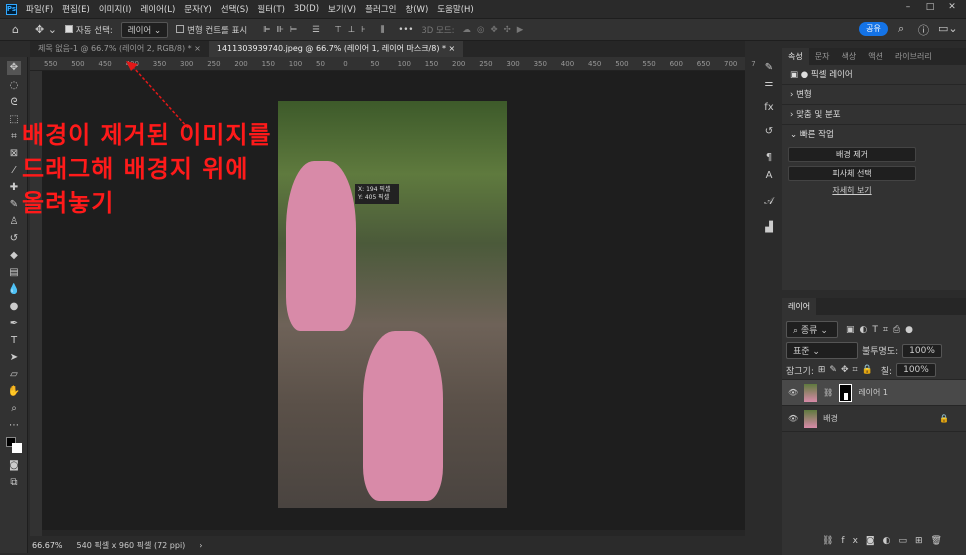 The height and width of the screenshot is (555, 966). I want to click on paragraph-icon: ¶, so click(769, 158).